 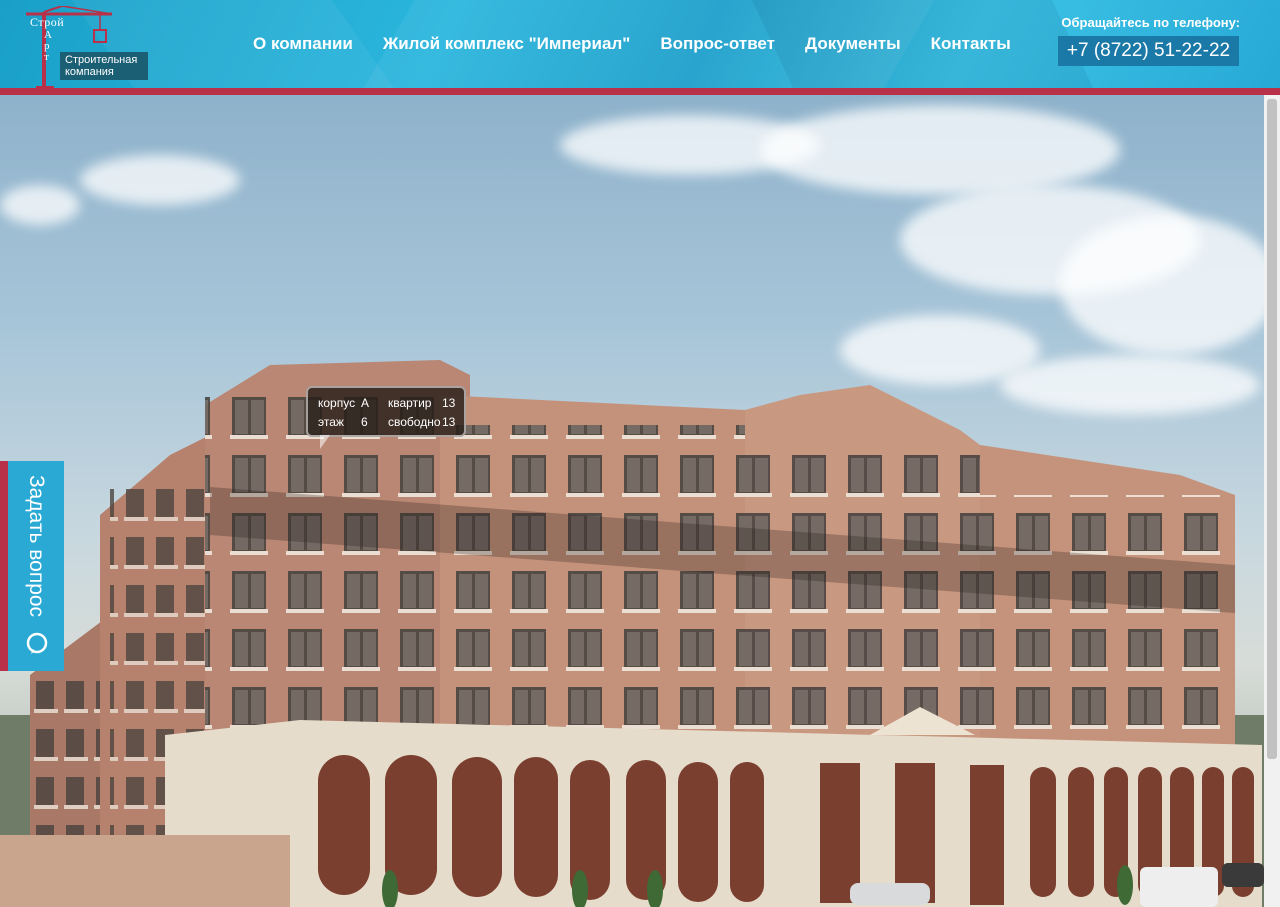 I want to click on scrollbar-thumb, so click(x=1272, y=429).